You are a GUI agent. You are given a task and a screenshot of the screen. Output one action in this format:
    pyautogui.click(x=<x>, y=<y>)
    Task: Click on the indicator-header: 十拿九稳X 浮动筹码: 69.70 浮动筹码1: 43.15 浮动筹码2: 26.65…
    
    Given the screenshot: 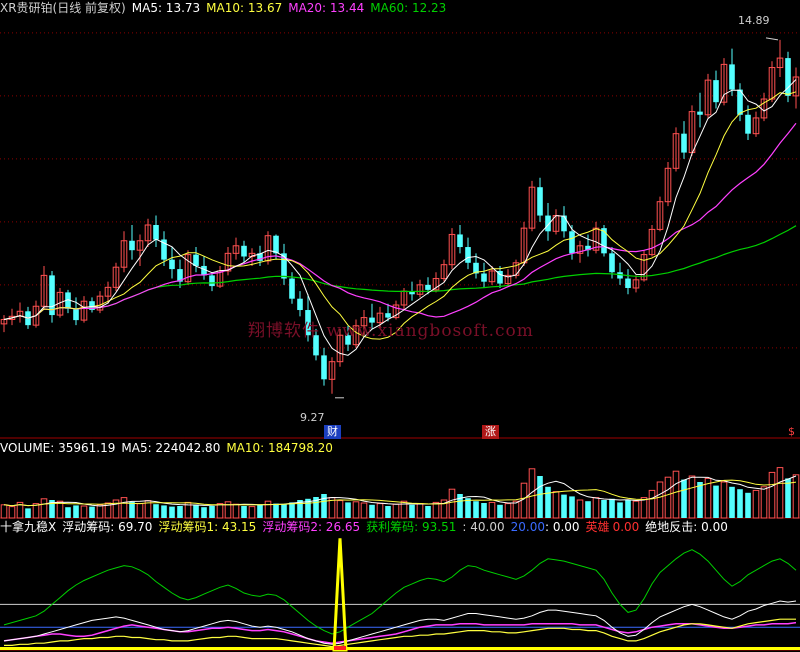 What is the action you would take?
    pyautogui.click(x=367, y=527)
    